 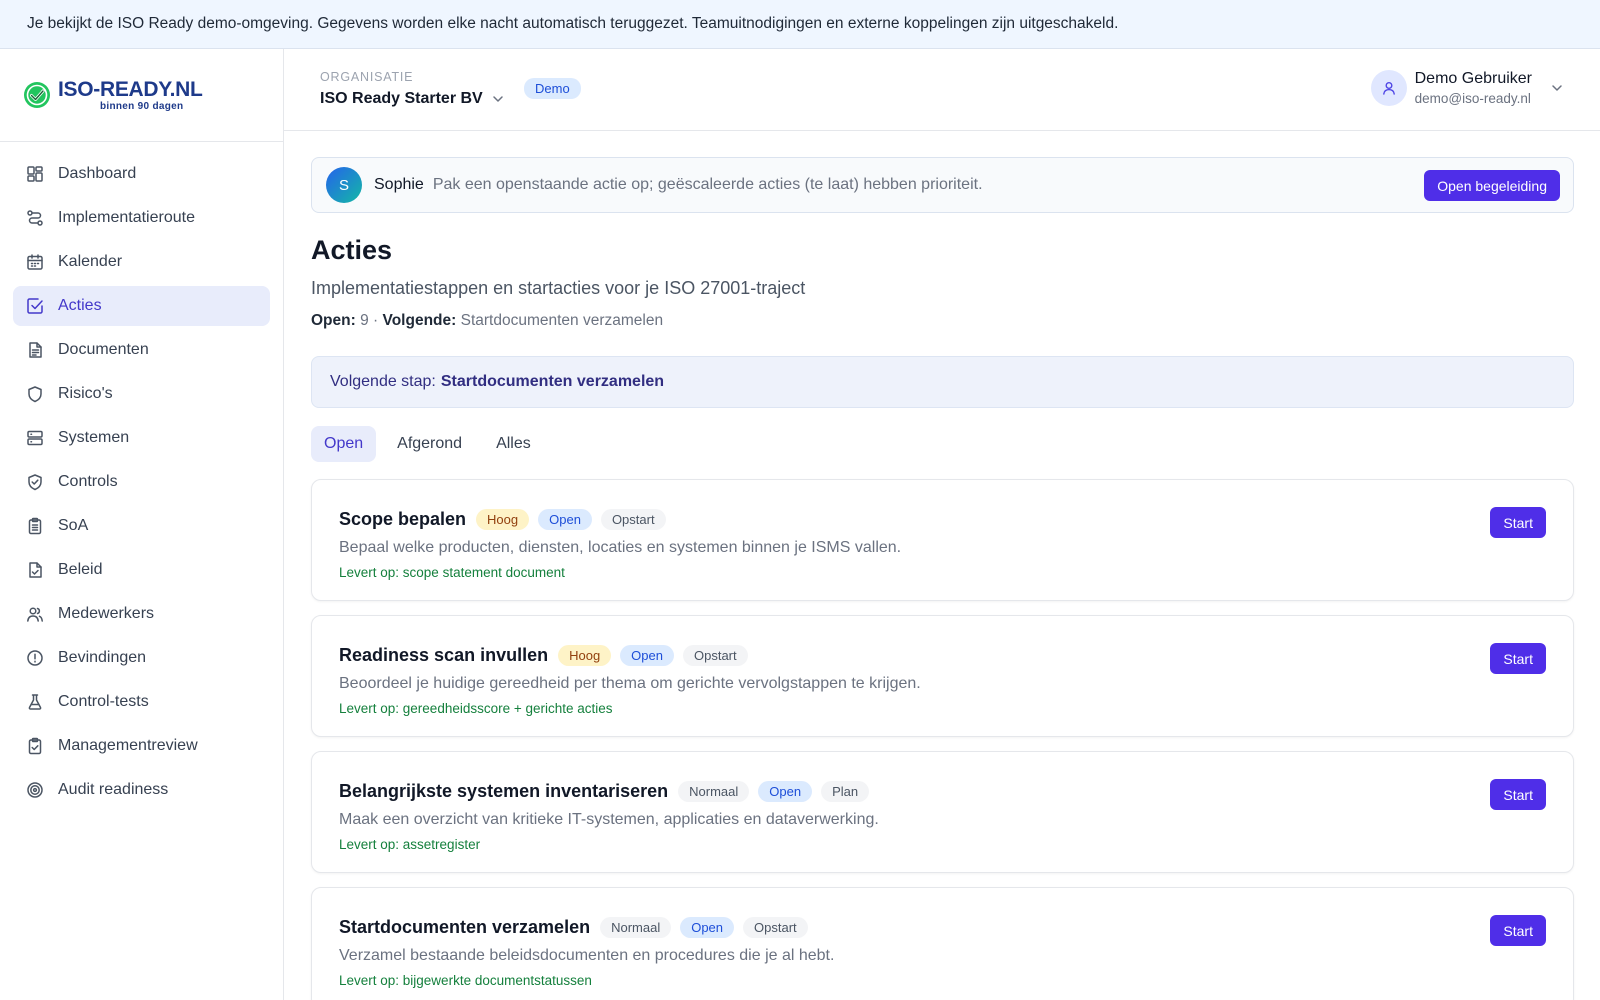 I want to click on filter-tabs: Open Afgerond Alles, so click(x=942, y=444).